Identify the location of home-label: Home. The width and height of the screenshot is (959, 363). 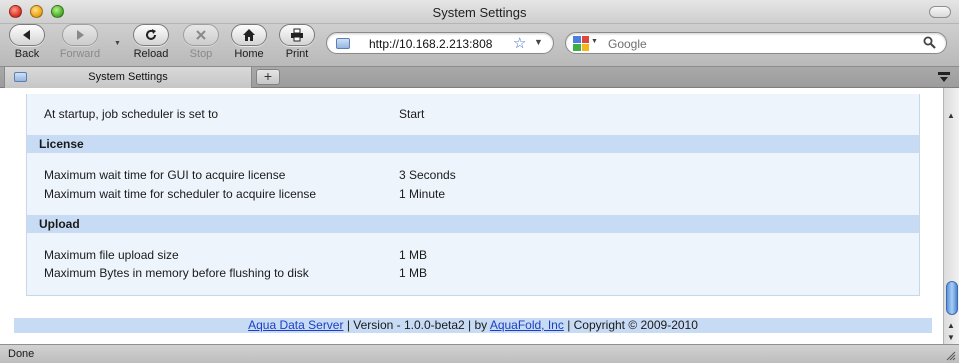
(249, 54).